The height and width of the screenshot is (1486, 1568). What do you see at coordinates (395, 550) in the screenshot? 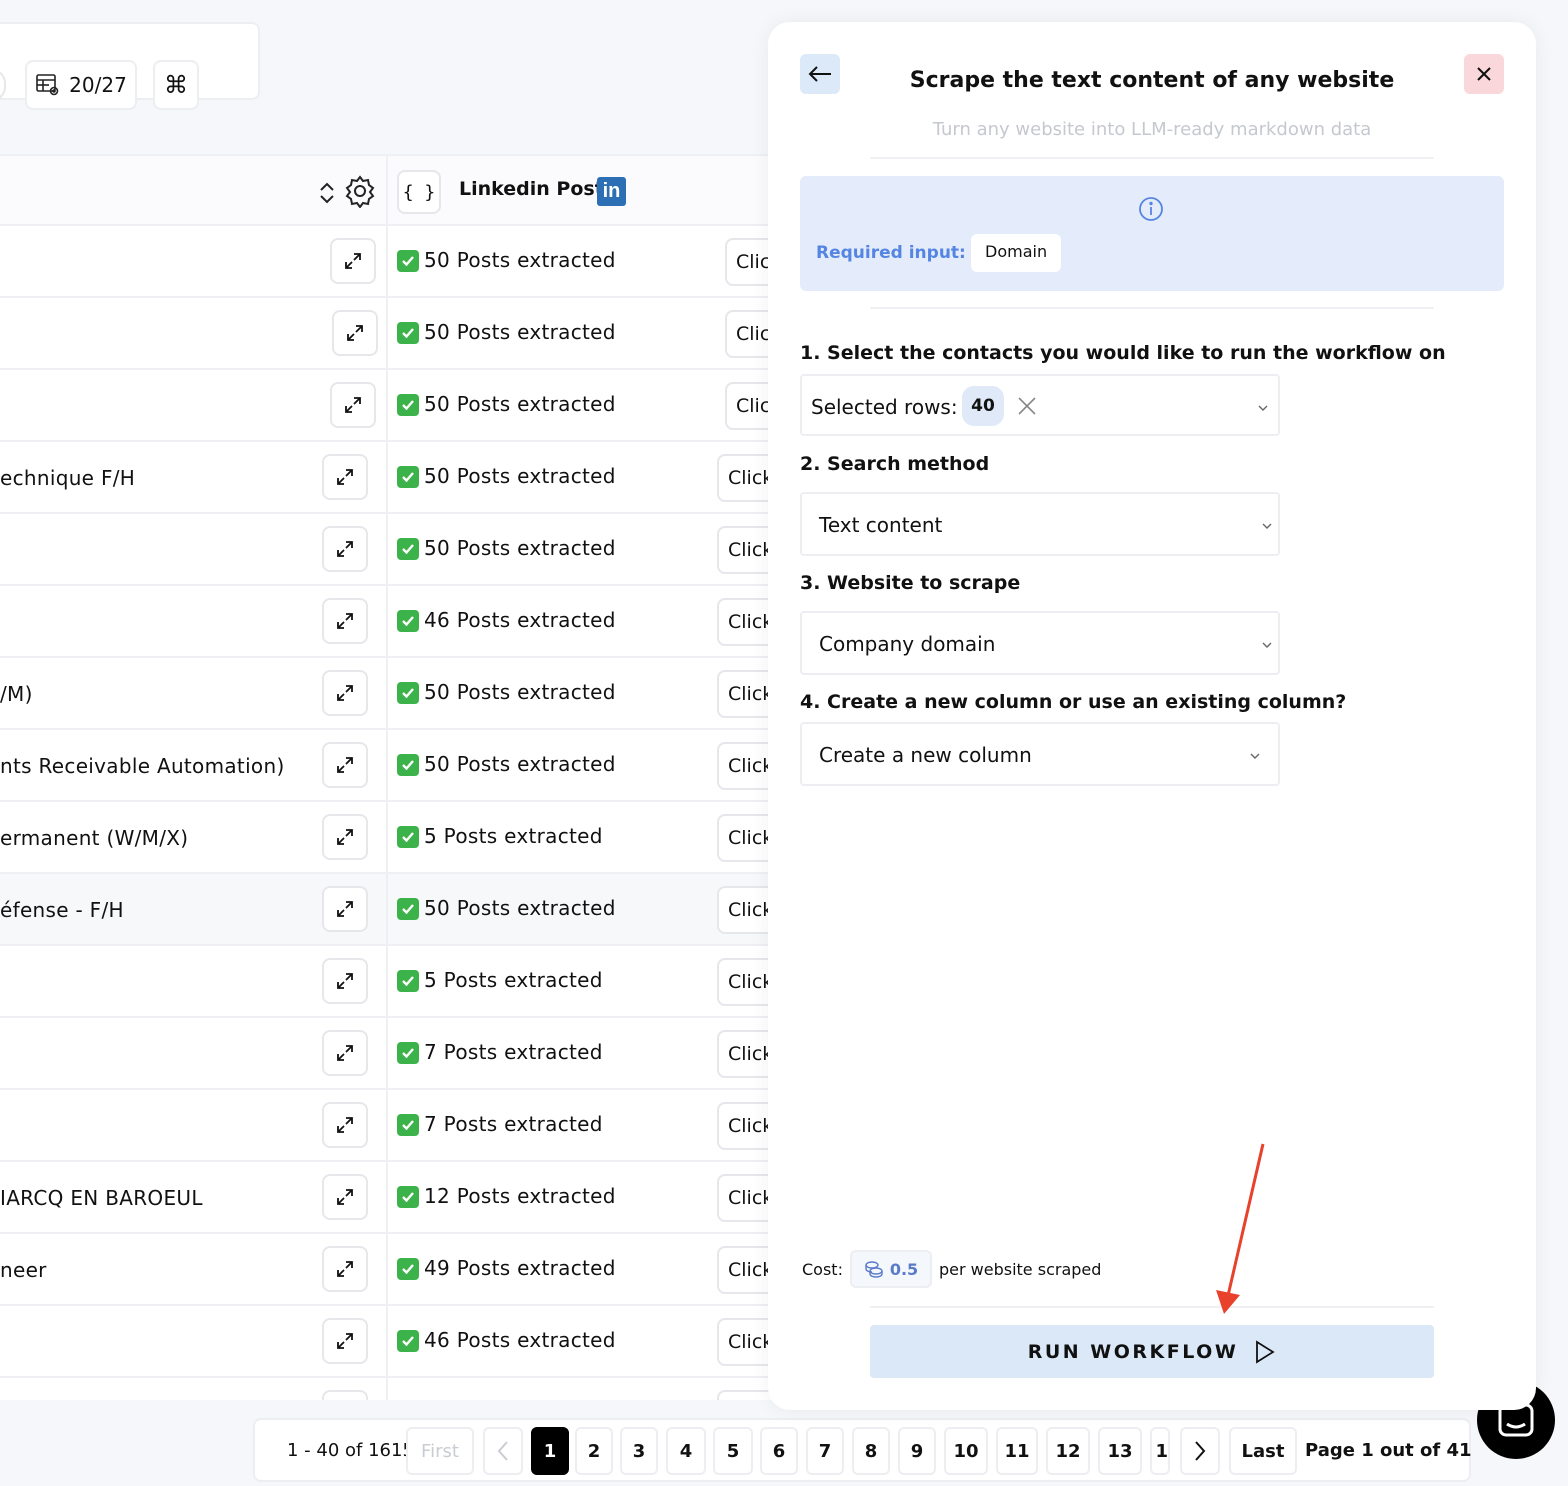
I see `table-row: 50 Posts extracted Click` at bounding box center [395, 550].